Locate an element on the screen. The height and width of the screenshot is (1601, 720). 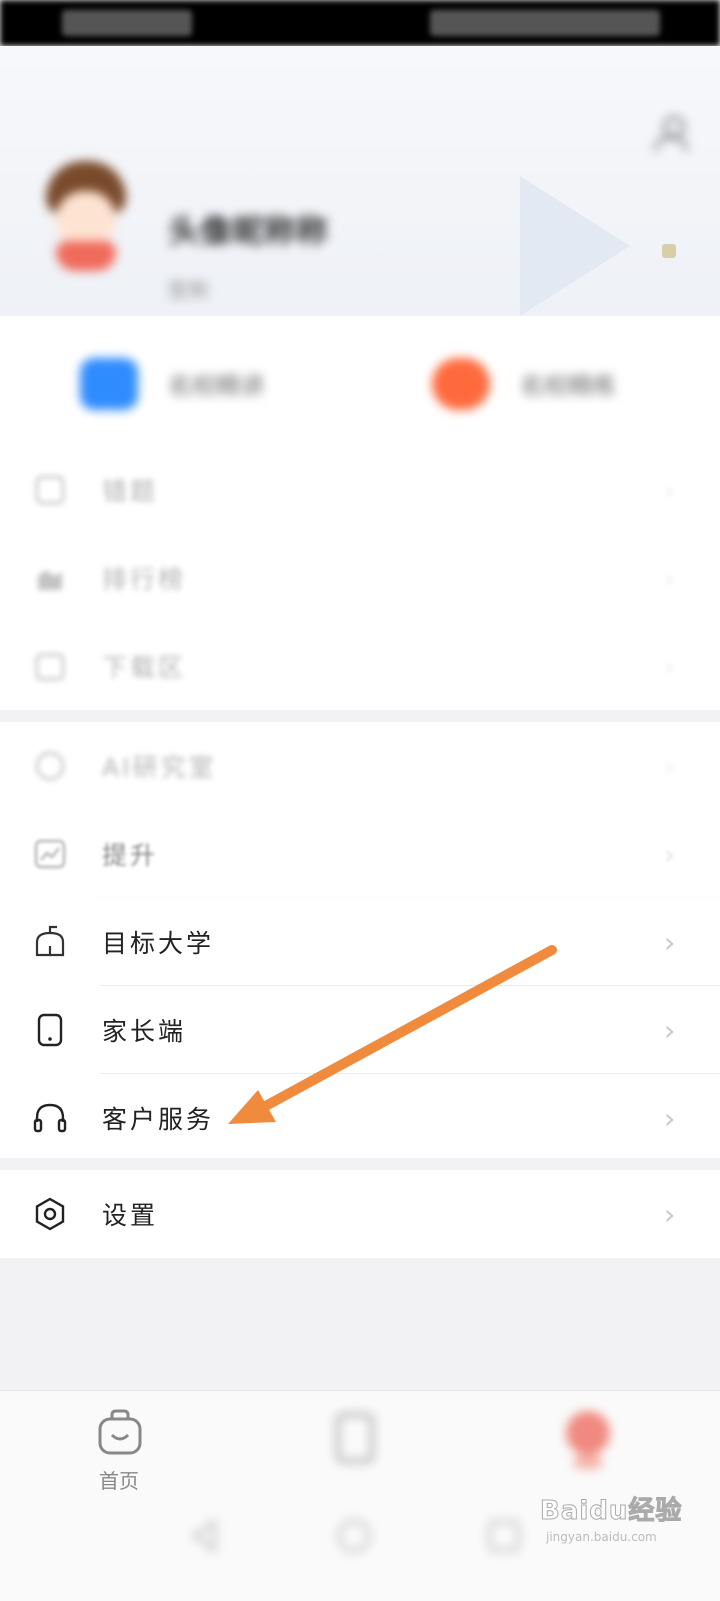
menu-row-1: 错题 › is located at coordinates (360, 490).